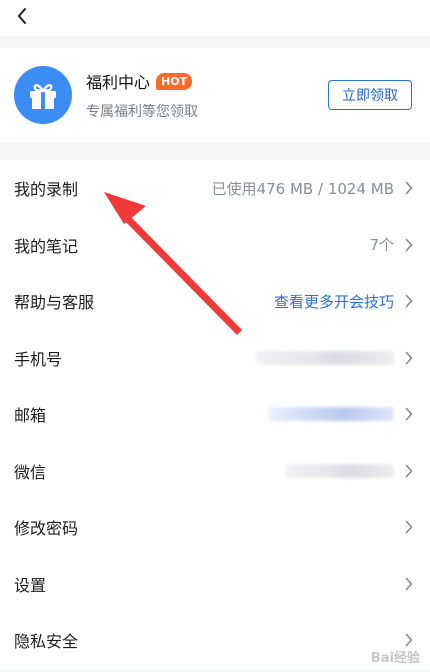  I want to click on menu-item-wechat: 微信, so click(215, 471).